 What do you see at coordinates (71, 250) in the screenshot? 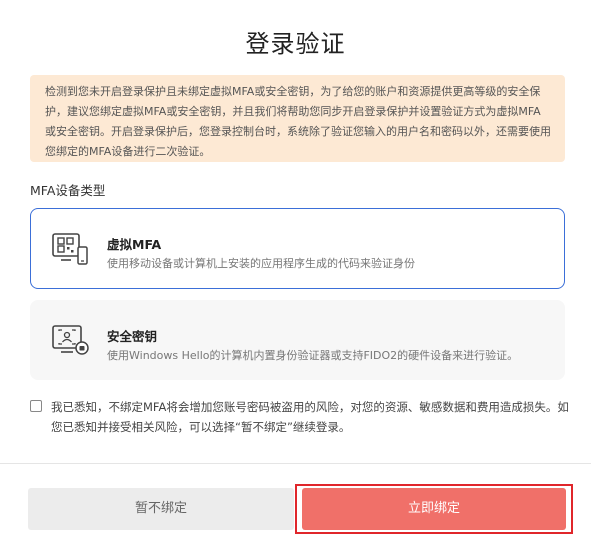
I see `qr-device-icon` at bounding box center [71, 250].